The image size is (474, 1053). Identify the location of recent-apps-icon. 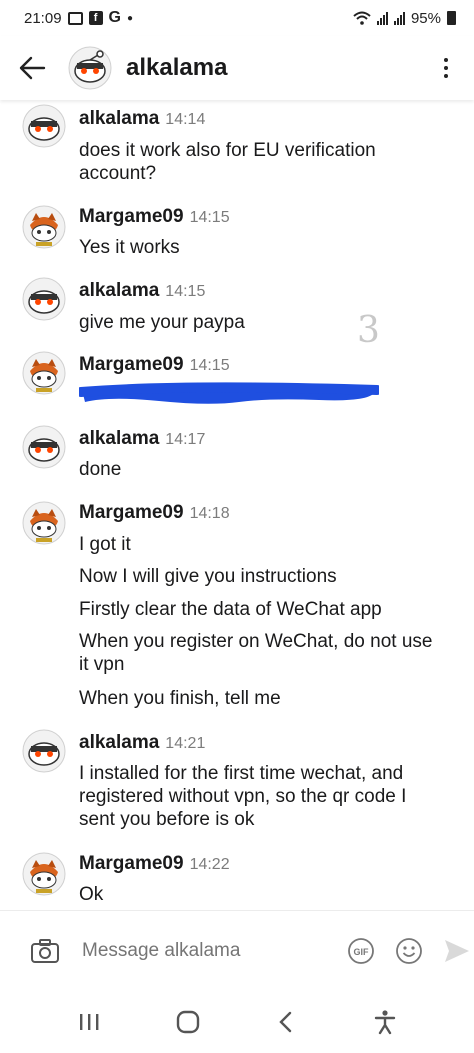
(89, 1021).